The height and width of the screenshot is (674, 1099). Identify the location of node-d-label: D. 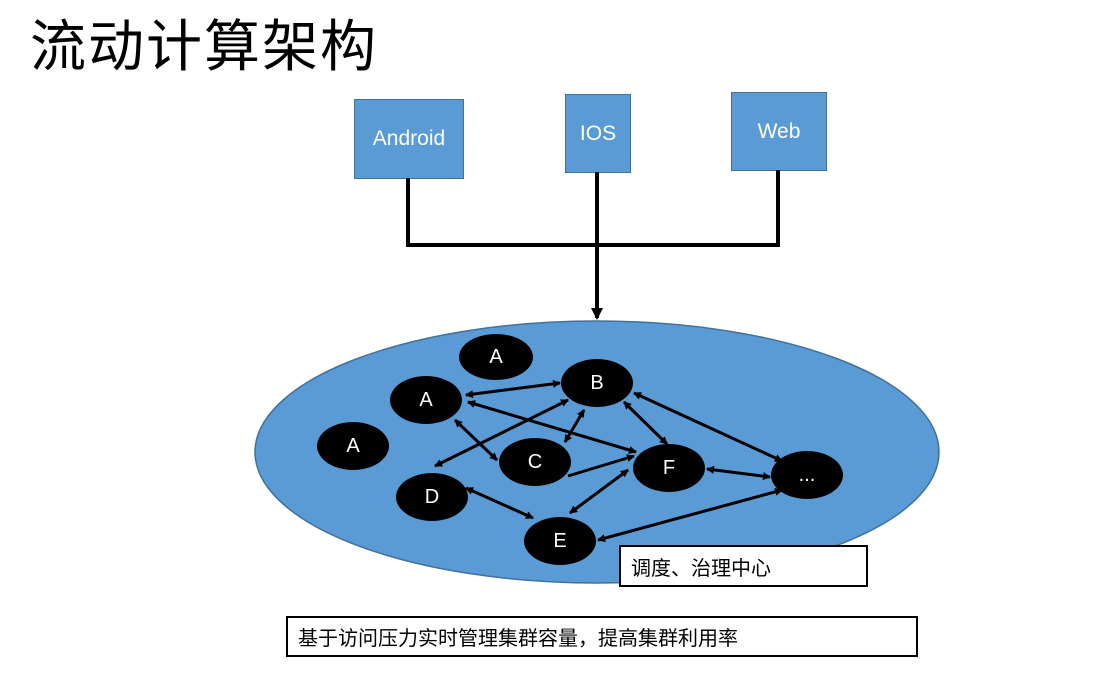
(432, 497).